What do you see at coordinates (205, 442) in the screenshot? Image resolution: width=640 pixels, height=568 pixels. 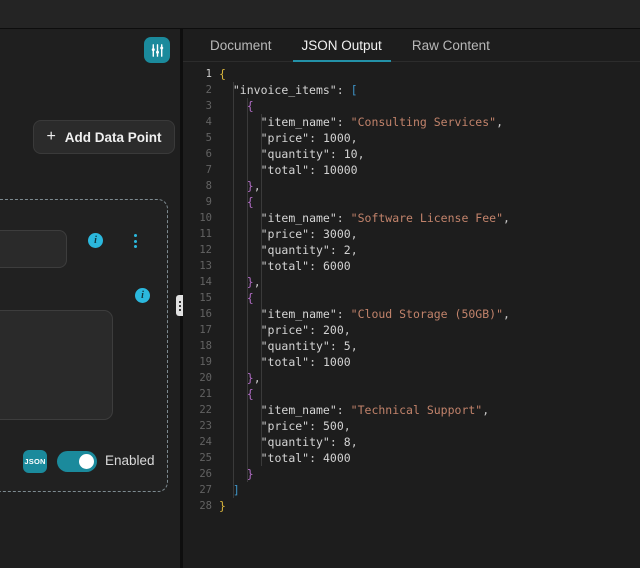 I see `line-number: 24` at bounding box center [205, 442].